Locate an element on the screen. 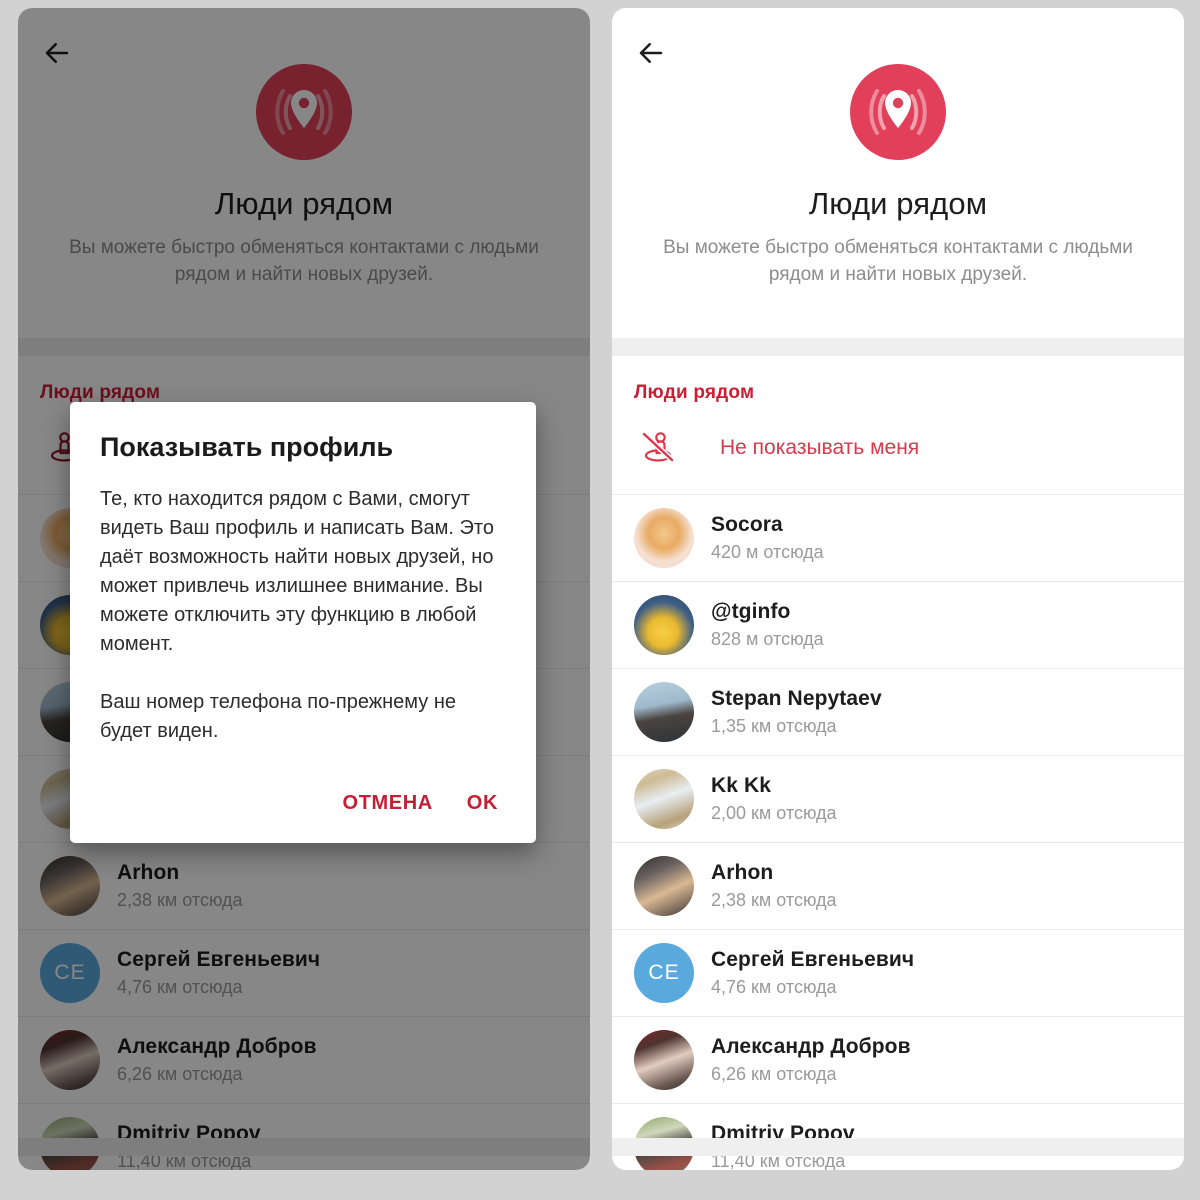 The image size is (1200, 1200). person-location-off-icon is located at coordinates (658, 448).